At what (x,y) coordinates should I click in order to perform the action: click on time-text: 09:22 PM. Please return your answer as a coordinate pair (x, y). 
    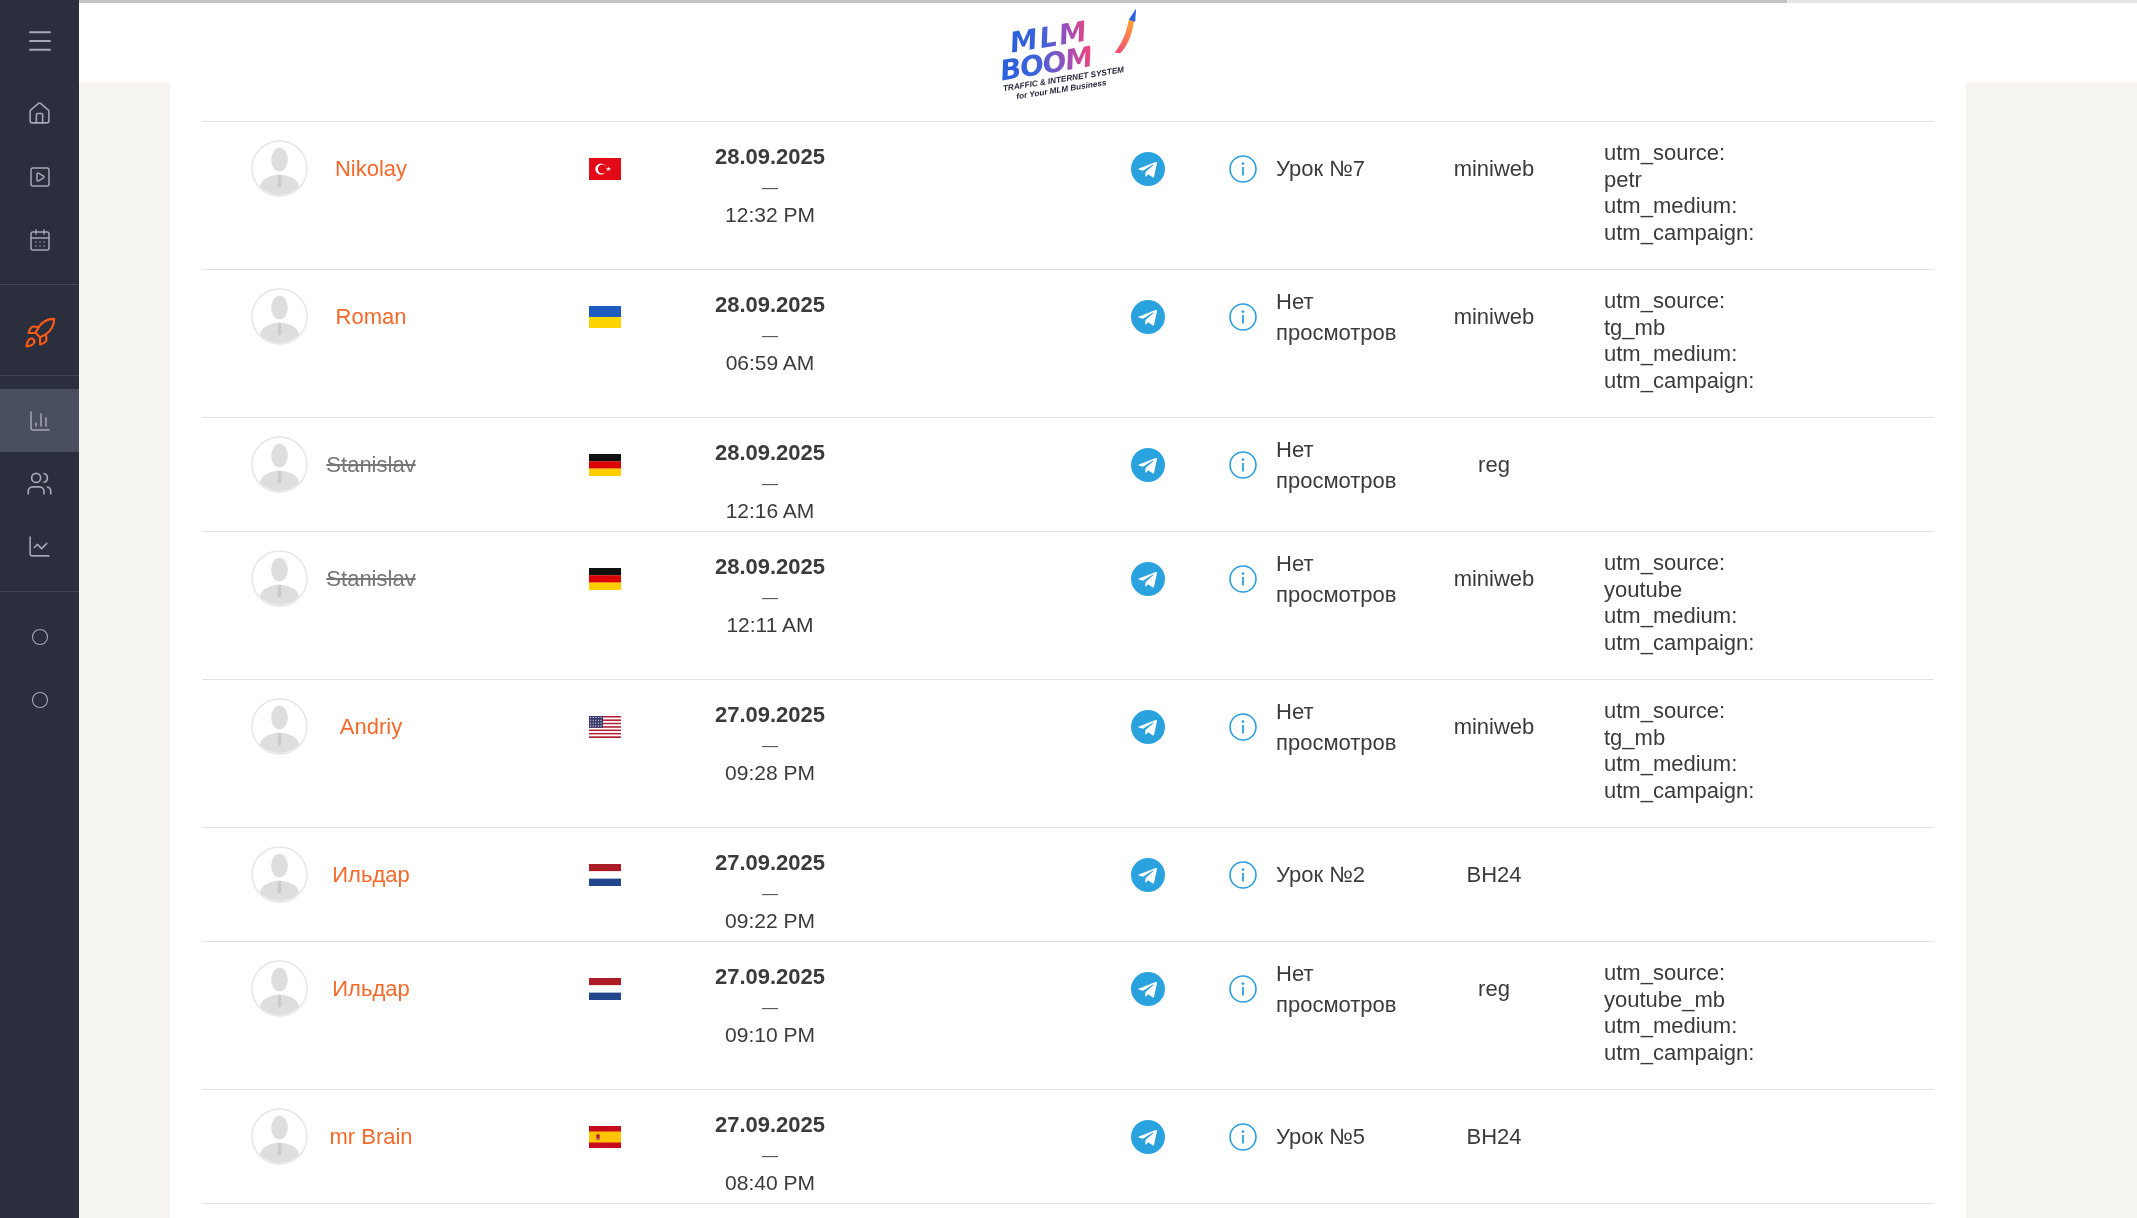
    Looking at the image, I should click on (770, 921).